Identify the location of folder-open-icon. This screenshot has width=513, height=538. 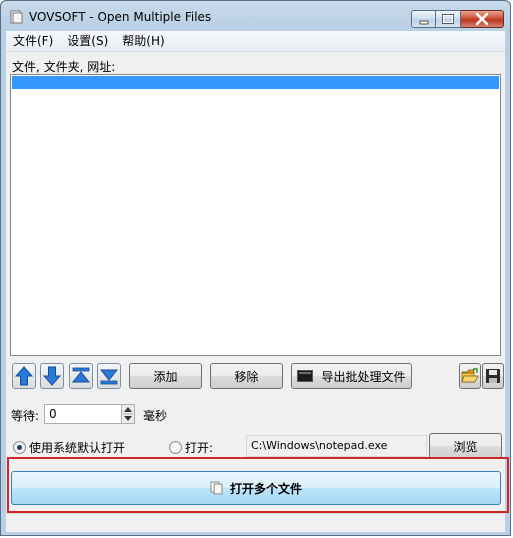
(470, 375).